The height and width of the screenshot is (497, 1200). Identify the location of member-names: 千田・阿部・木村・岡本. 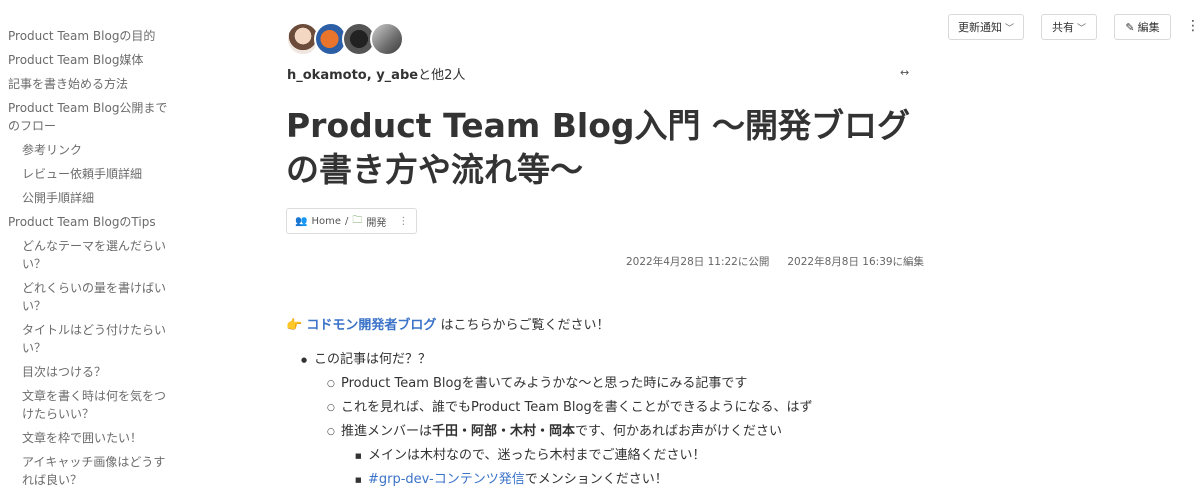
(504, 431).